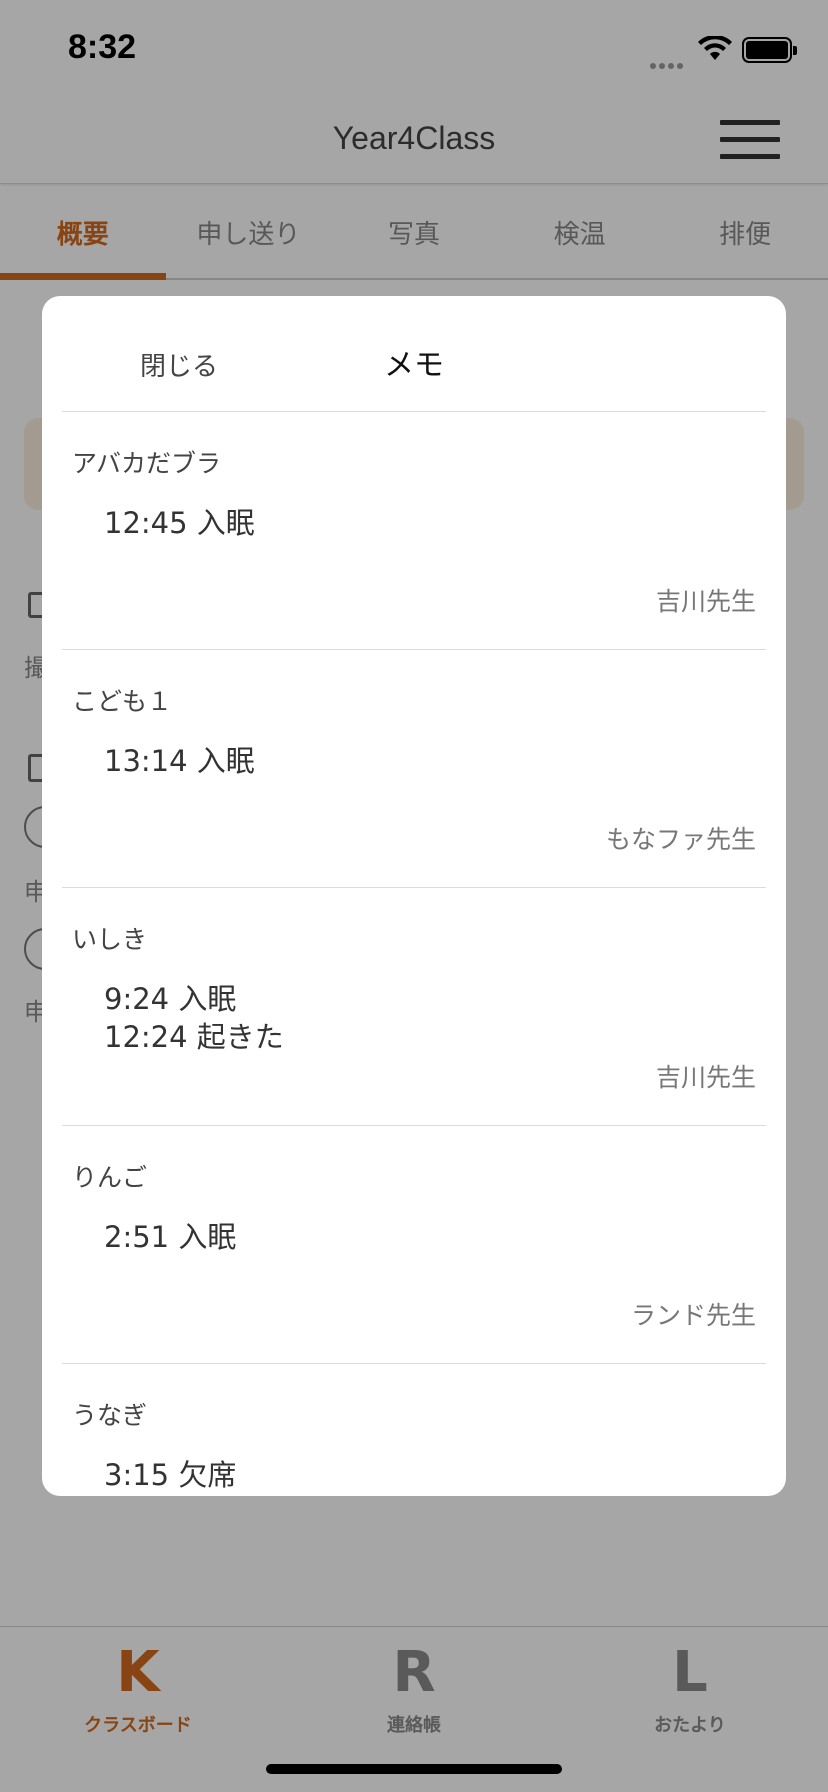  I want to click on memo-line: 2:51 入眠, so click(170, 1237).